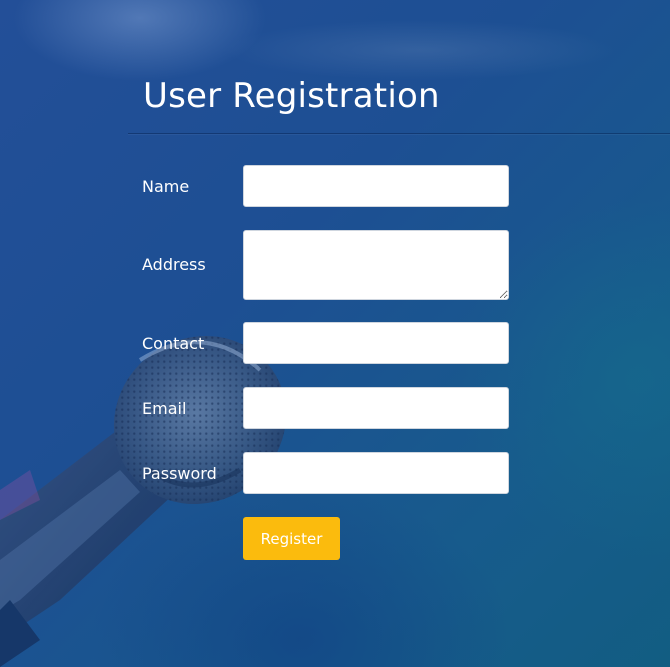  I want to click on contact-label: Contact, so click(173, 343).